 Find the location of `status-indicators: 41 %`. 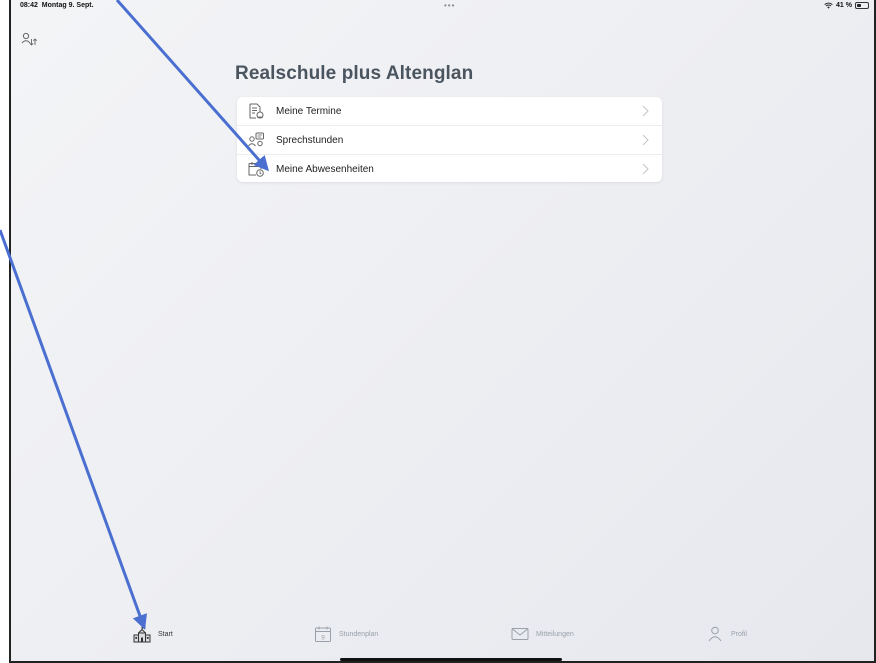

status-indicators: 41 % is located at coordinates (846, 5).